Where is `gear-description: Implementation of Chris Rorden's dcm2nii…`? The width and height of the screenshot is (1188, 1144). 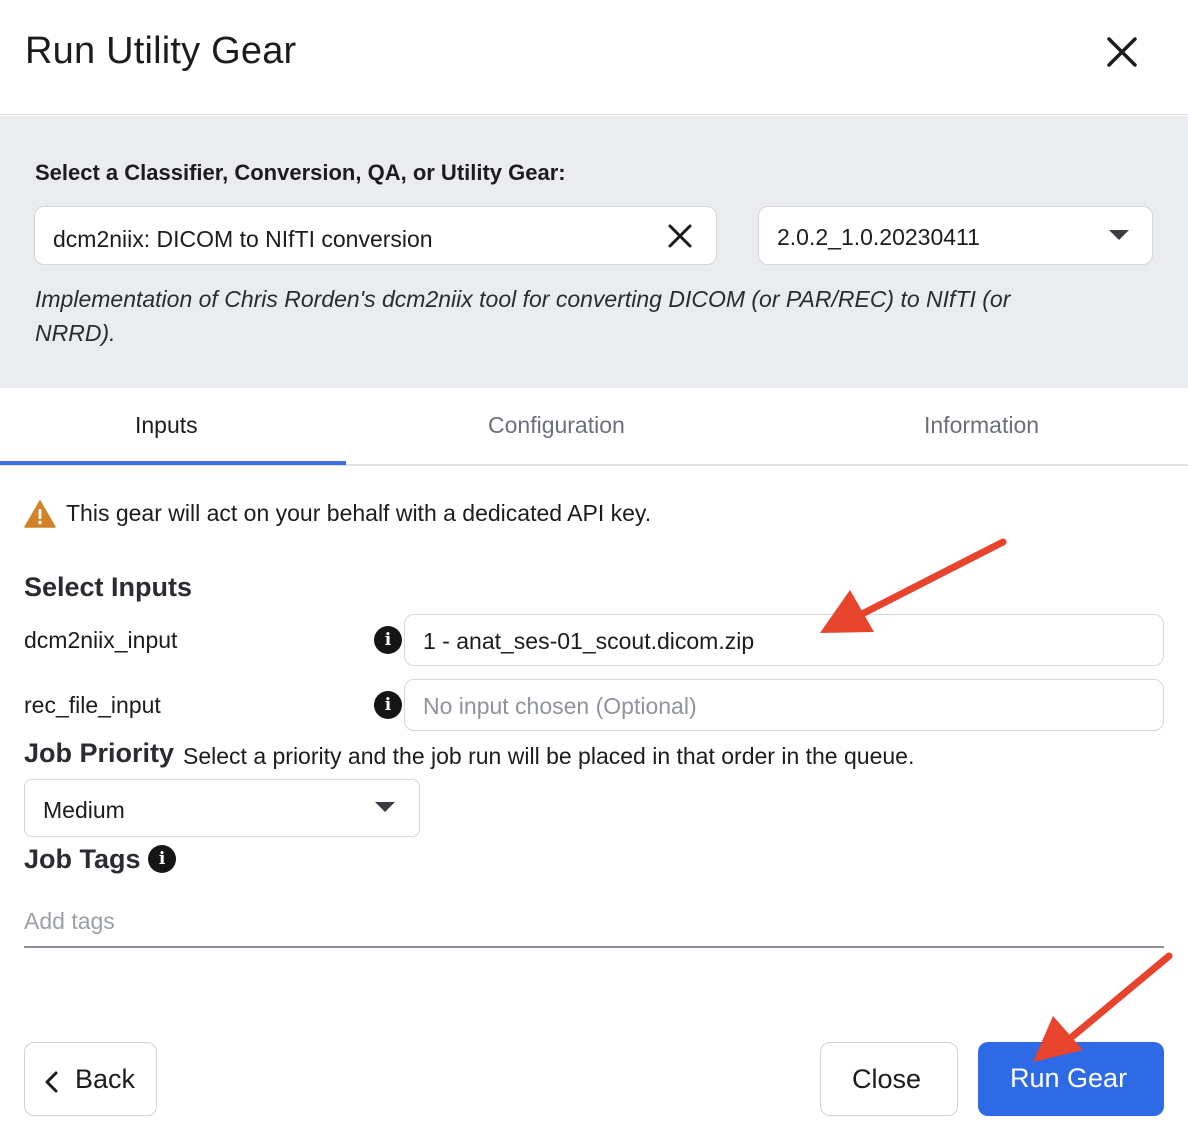 gear-description: Implementation of Chris Rorden's dcm2nii… is located at coordinates (590, 316).